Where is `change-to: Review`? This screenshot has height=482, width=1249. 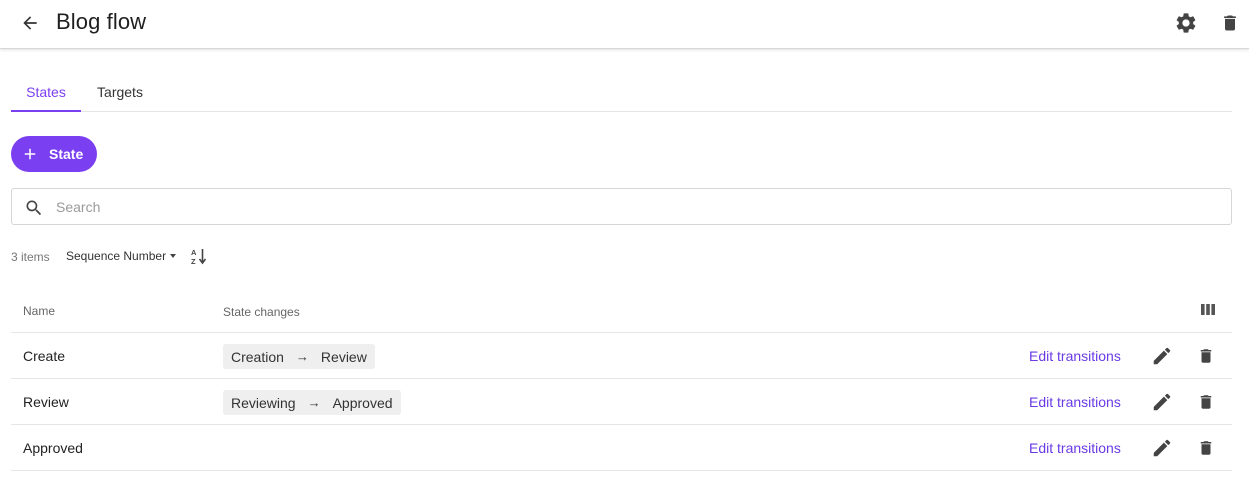
change-to: Review is located at coordinates (343, 356).